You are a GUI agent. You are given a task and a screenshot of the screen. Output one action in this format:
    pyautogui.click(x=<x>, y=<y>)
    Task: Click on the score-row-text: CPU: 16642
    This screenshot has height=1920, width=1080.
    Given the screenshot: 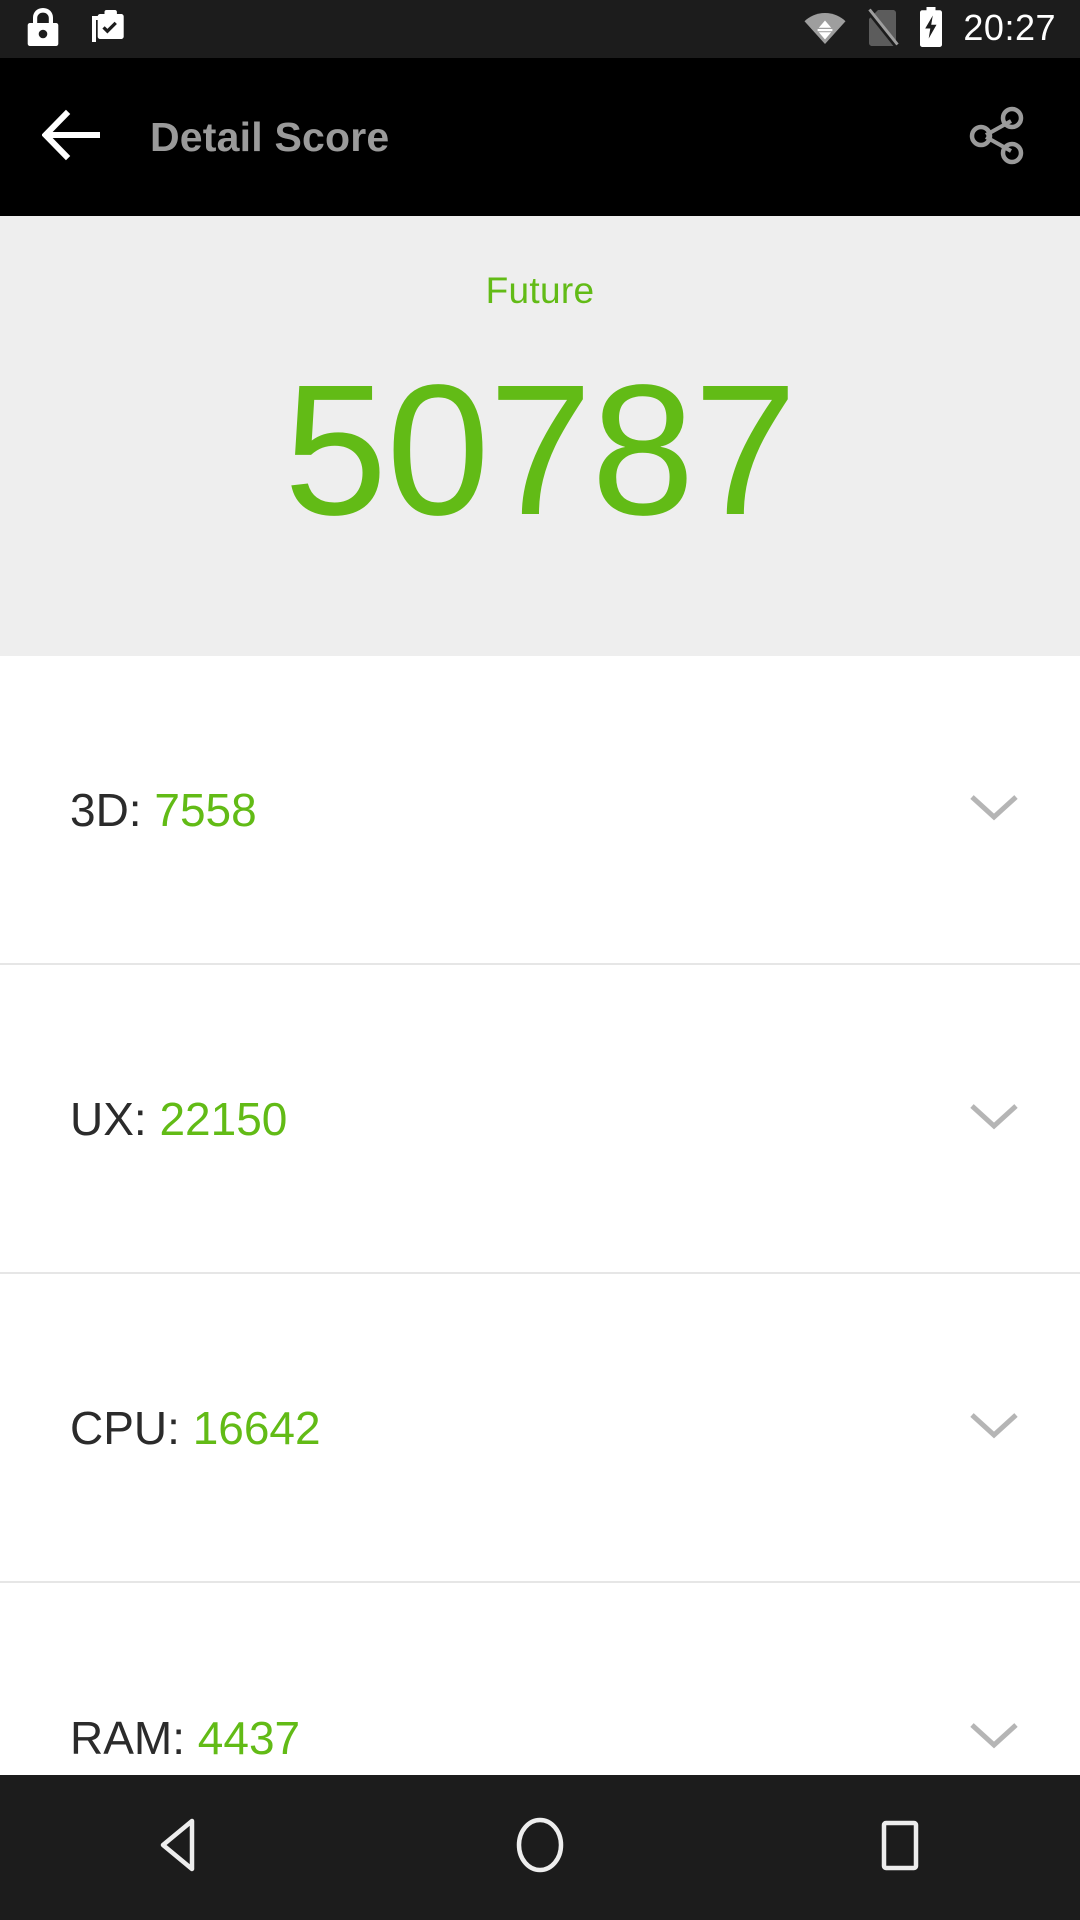 What is the action you would take?
    pyautogui.click(x=195, y=1428)
    